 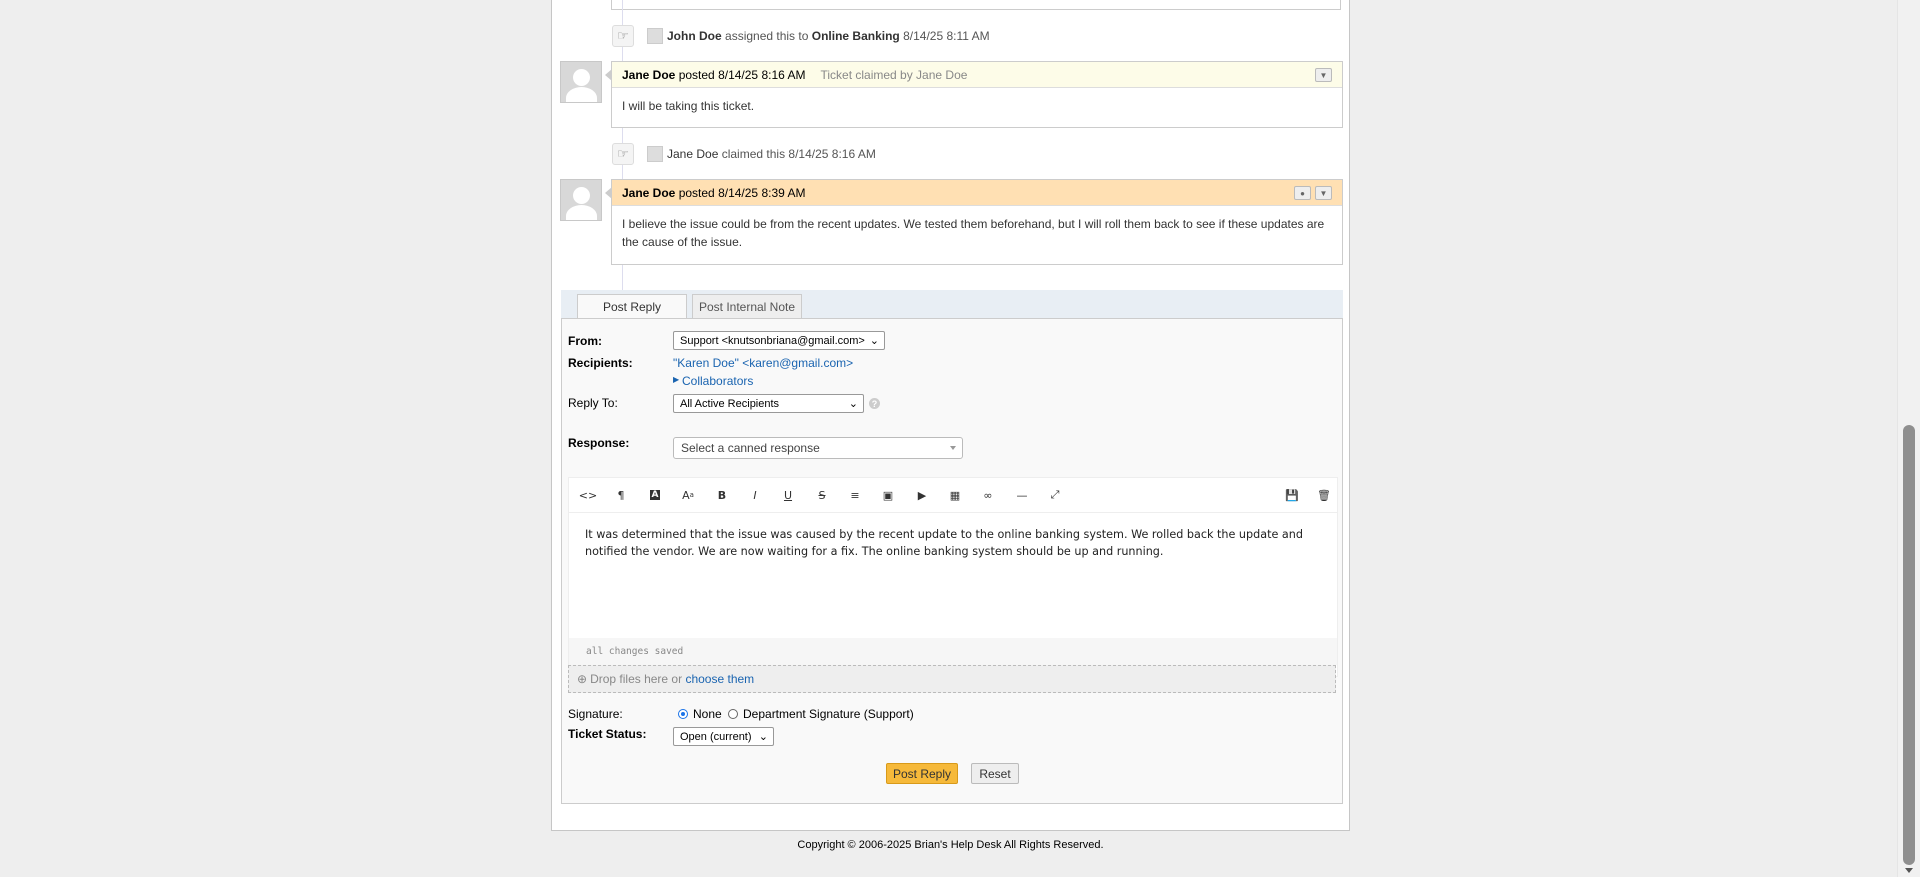 What do you see at coordinates (874, 403) in the screenshot?
I see `help-icon: ?` at bounding box center [874, 403].